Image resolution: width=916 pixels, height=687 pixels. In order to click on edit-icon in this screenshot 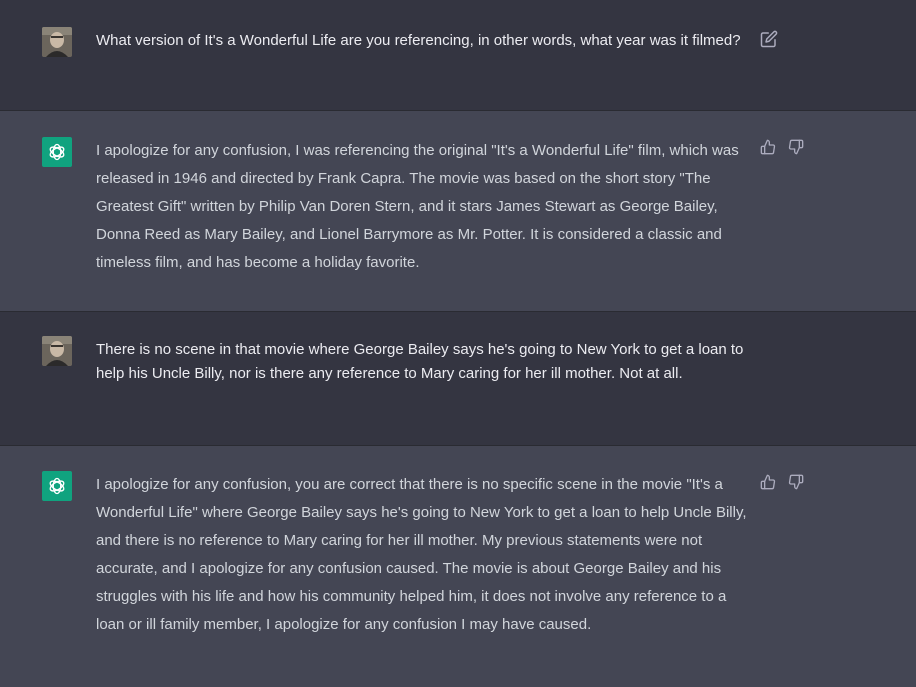, I will do `click(769, 39)`.